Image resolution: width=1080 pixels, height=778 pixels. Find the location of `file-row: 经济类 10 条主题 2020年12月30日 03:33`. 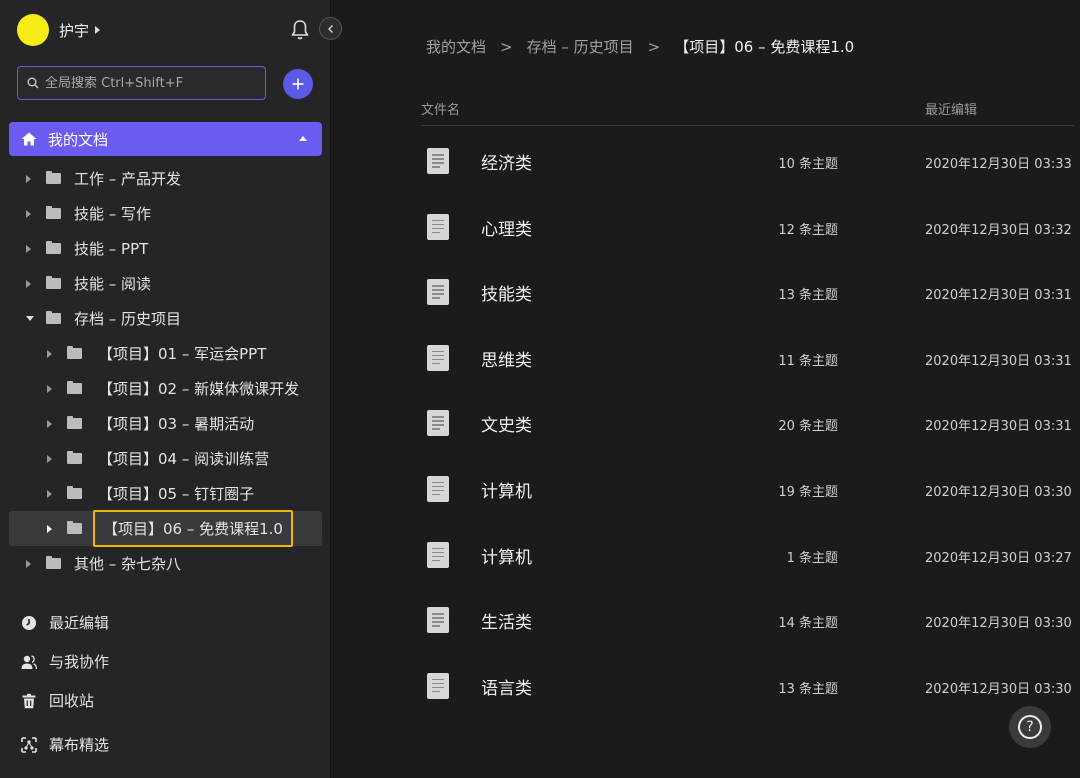

file-row: 经济类 10 条主题 2020年12月30日 03:33 is located at coordinates (750, 160).